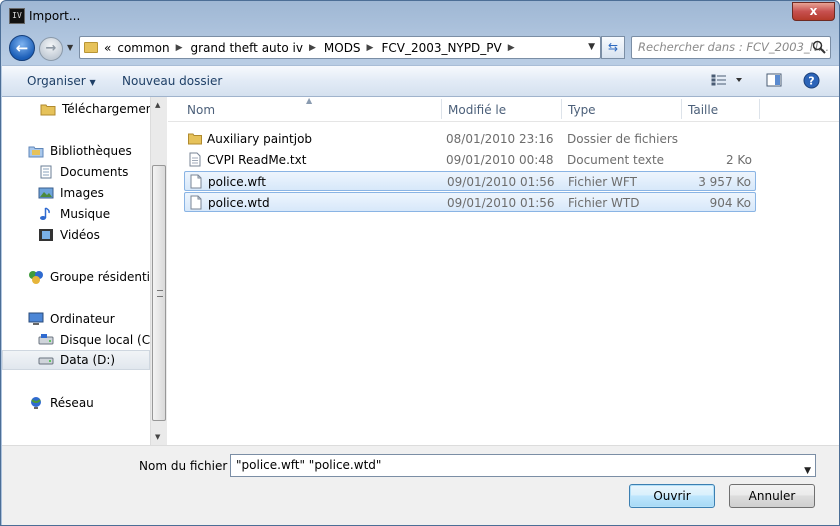 The height and width of the screenshot is (526, 840). Describe the element at coordinates (76, 340) in the screenshot. I see `nav-item-local-disk: Disque local (C:)` at that location.